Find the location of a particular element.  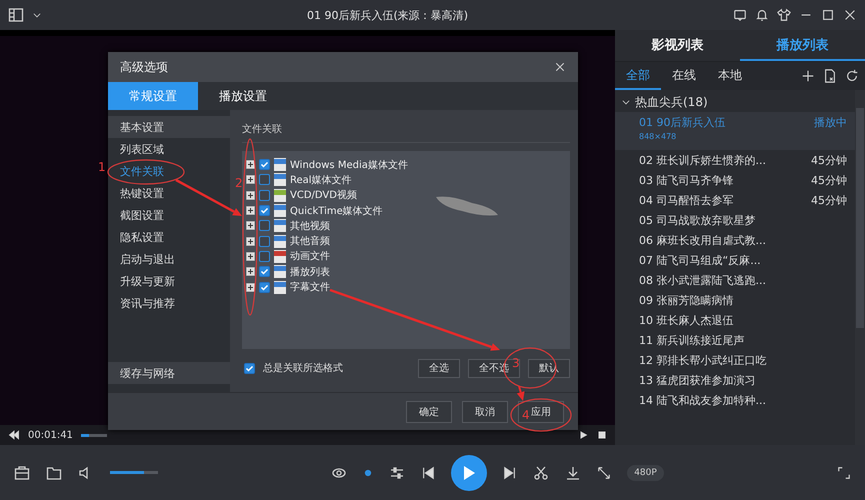

toolbox-icon is located at coordinates (22, 472).